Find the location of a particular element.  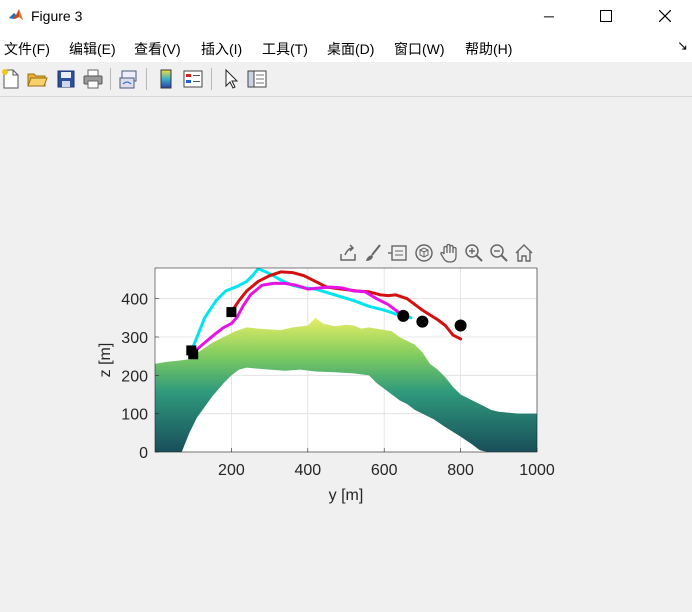

pan-icon is located at coordinates (449, 253).